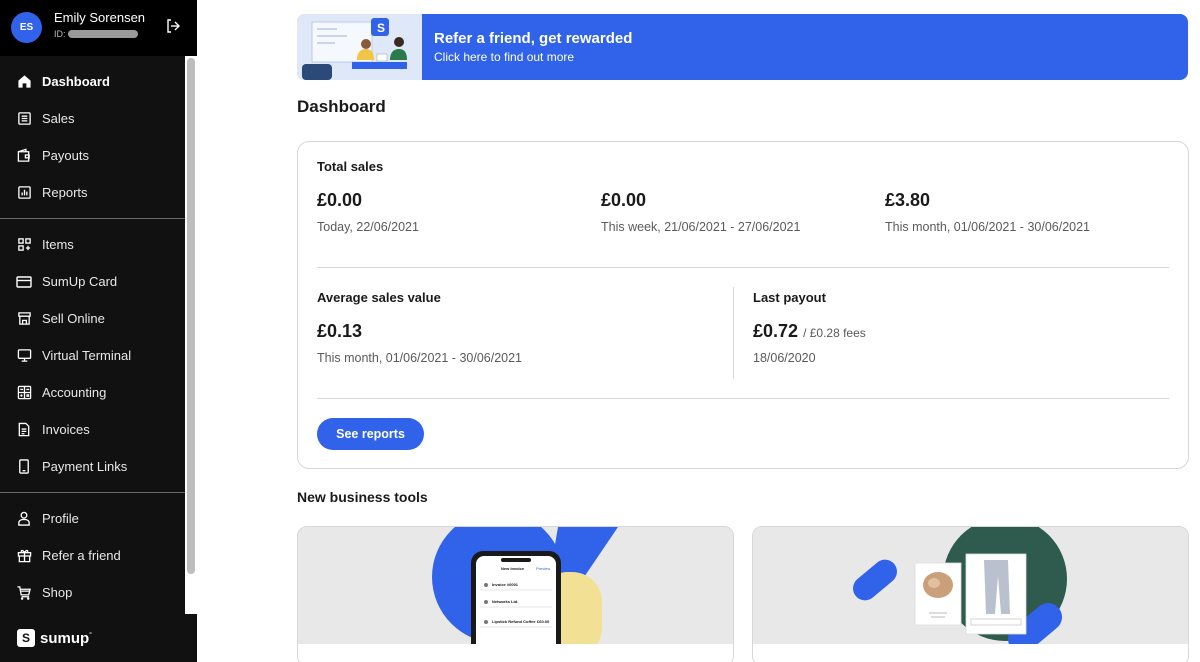 This screenshot has height=662, width=1200. Describe the element at coordinates (58, 118) in the screenshot. I see `sidebar-item-label: Sales` at that location.